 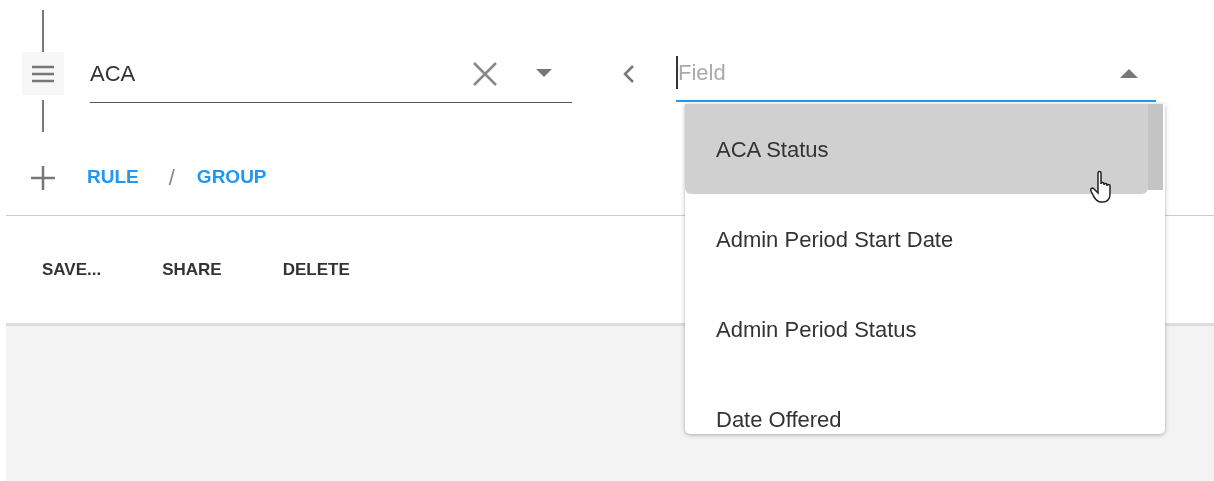 I want to click on dropdown-option: Admin Period Start Date, so click(x=916, y=239).